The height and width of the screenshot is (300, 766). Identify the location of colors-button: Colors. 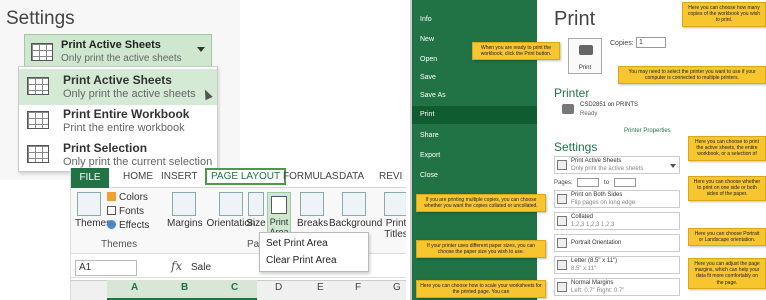
(127, 197).